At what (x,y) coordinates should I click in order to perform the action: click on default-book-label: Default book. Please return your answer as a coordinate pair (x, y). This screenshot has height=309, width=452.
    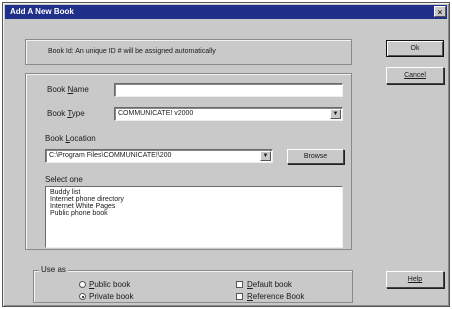
    Looking at the image, I should click on (269, 284).